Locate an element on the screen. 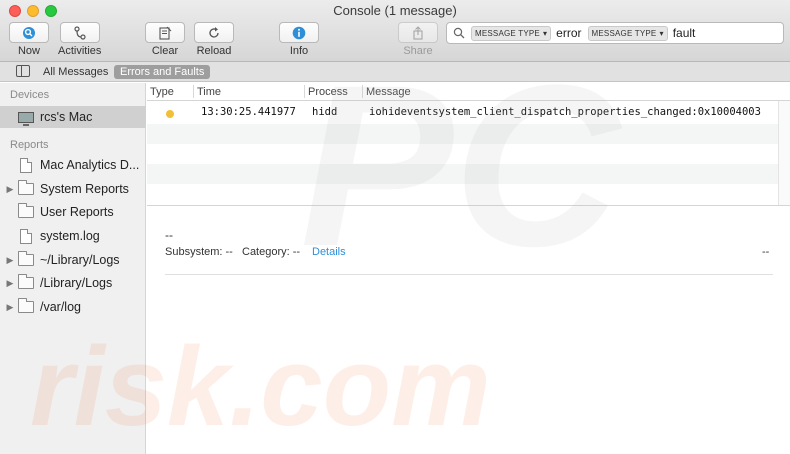 This screenshot has width=790, height=454. computer-icon is located at coordinates (26, 118).